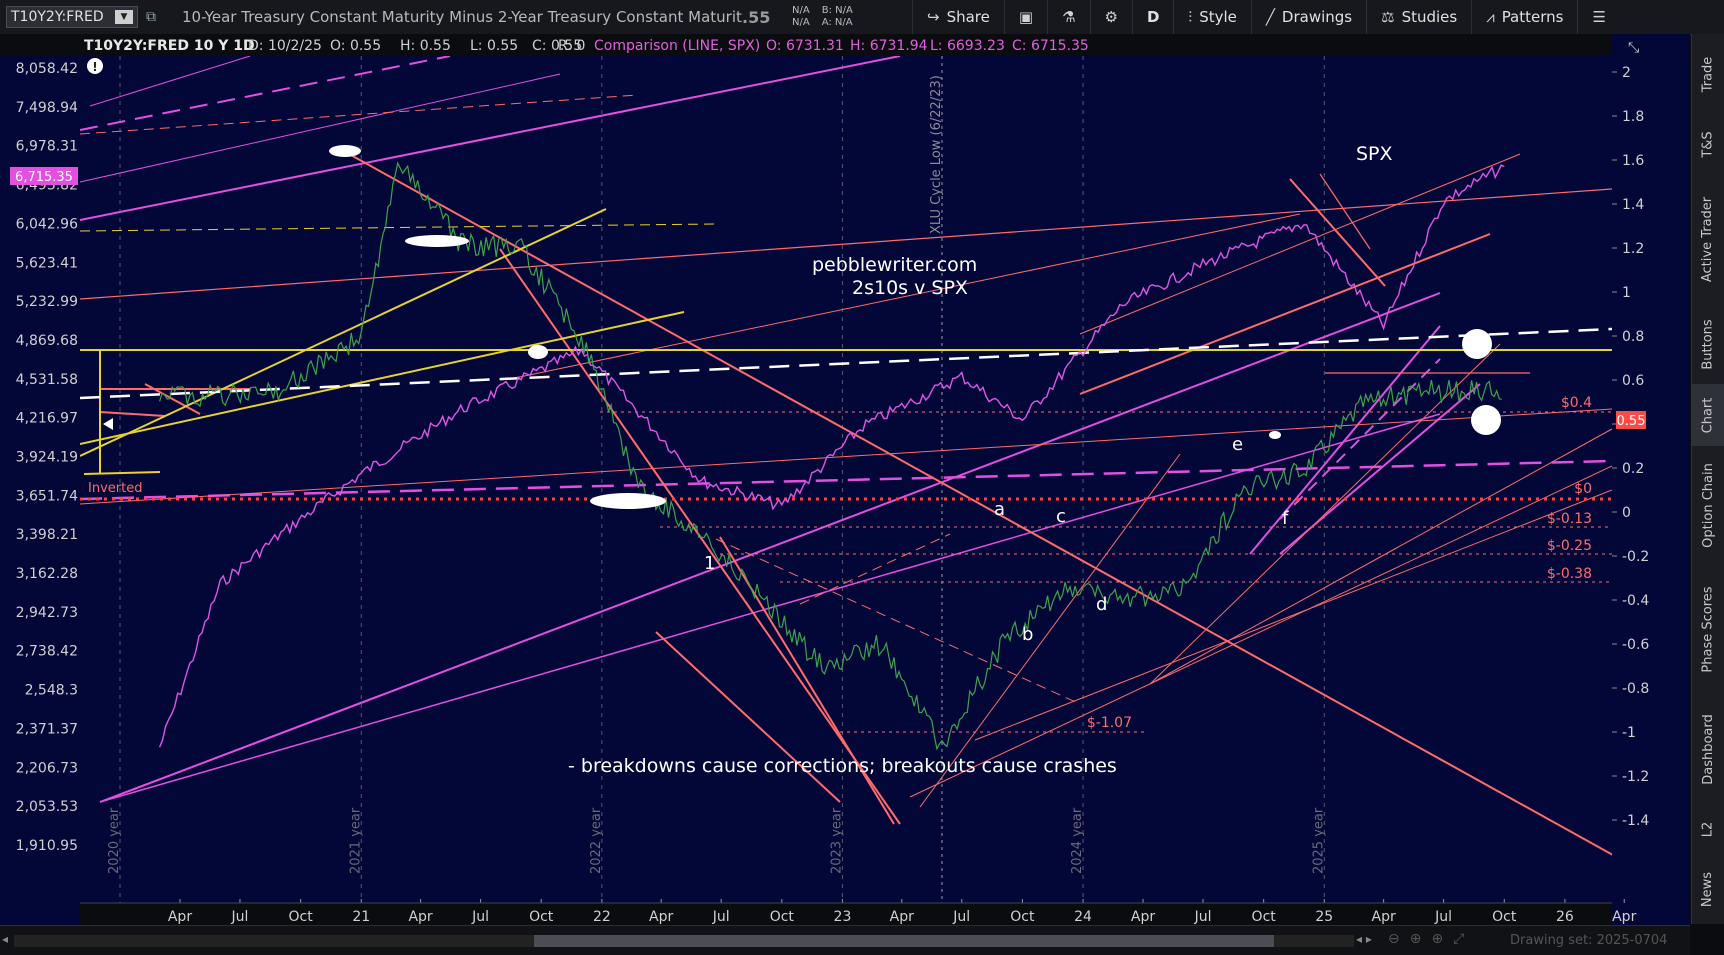 The height and width of the screenshot is (955, 1724). I want to click on wave-label-e: e, so click(1237, 444).